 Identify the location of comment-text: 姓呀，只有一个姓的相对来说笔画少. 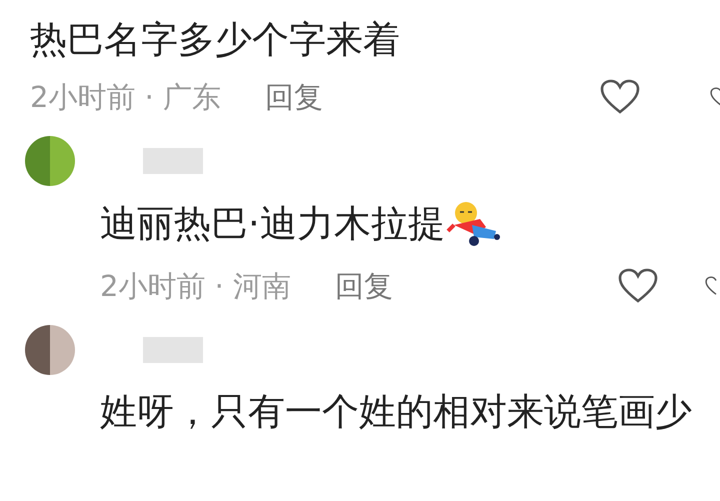
(396, 412).